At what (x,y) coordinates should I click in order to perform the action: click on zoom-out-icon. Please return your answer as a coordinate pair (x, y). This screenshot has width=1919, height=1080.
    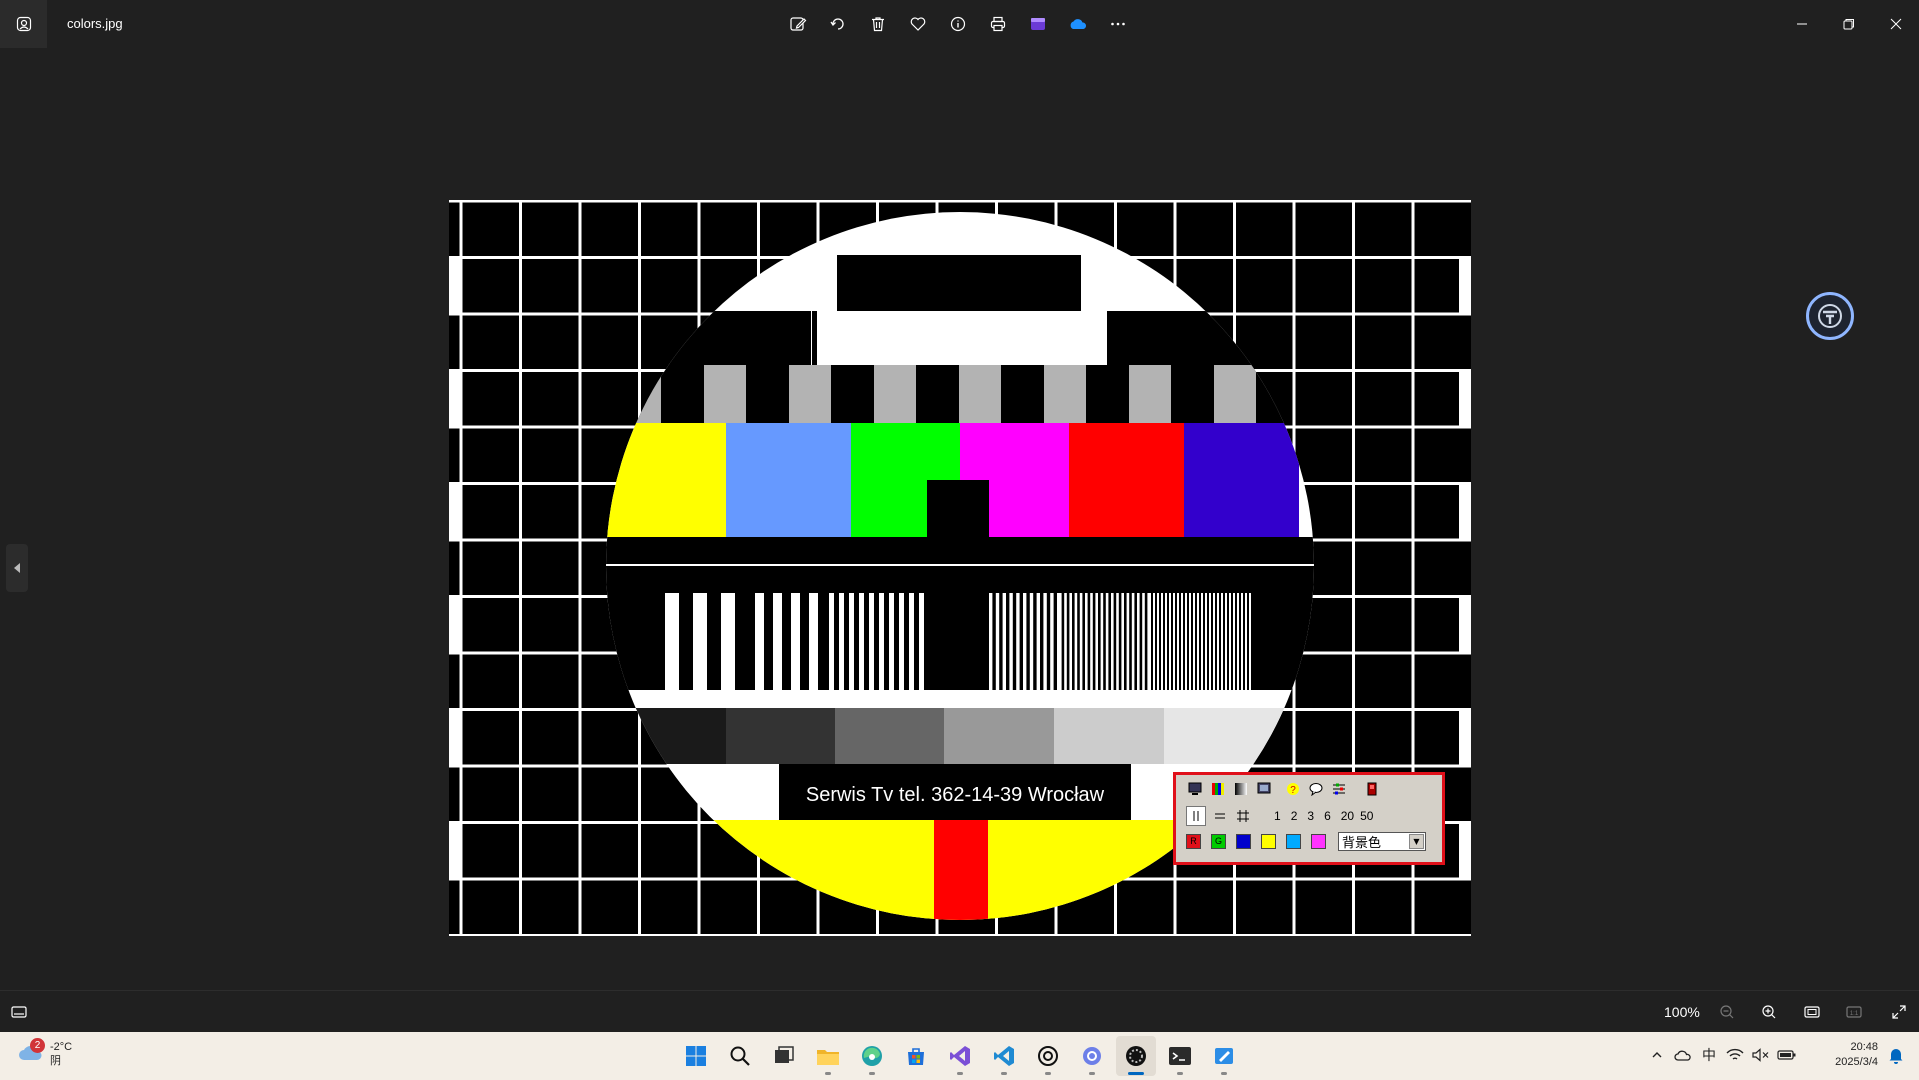
    Looking at the image, I should click on (1727, 1012).